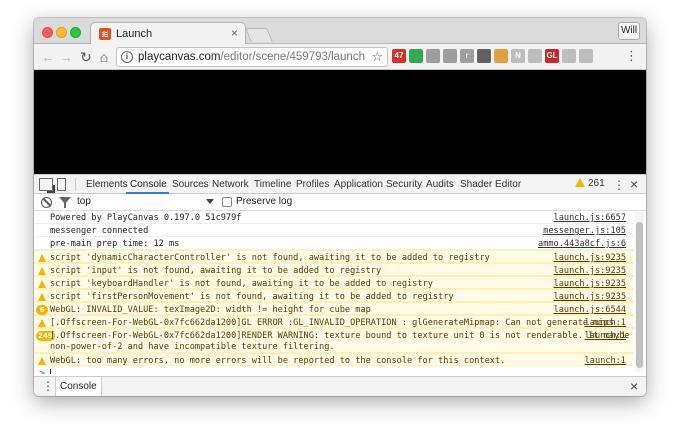  What do you see at coordinates (518, 56) in the screenshot?
I see `n-ext-icon: N` at bounding box center [518, 56].